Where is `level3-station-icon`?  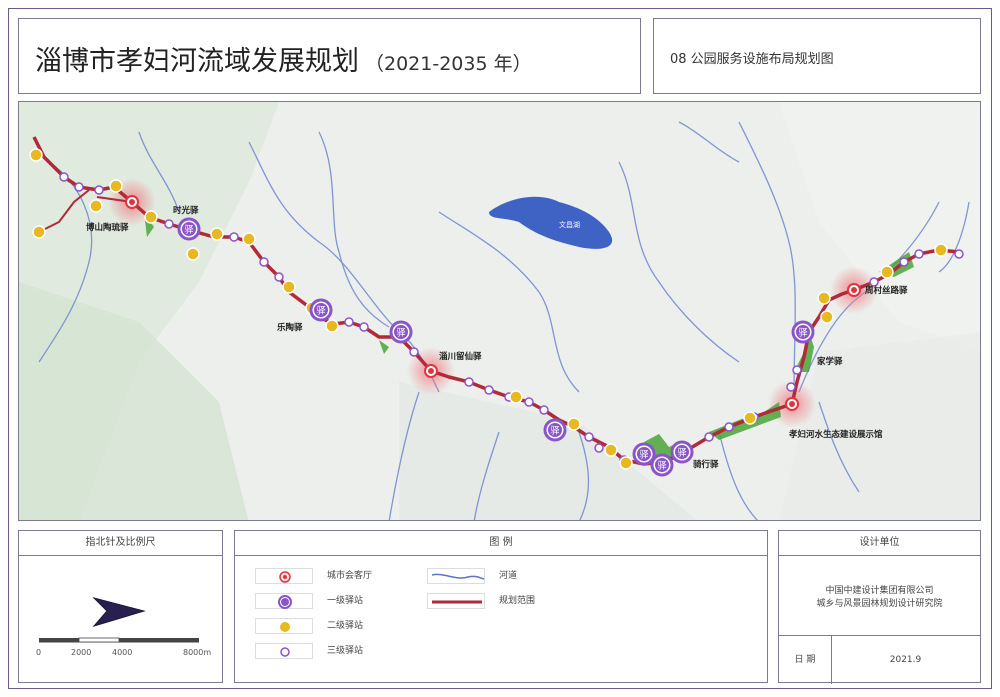
level3-station-icon is located at coordinates (284, 651).